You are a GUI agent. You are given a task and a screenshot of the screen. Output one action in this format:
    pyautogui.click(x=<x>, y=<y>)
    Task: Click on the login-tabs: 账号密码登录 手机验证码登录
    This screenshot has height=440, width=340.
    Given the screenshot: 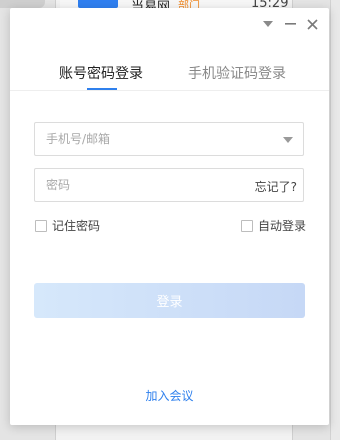 What is the action you would take?
    pyautogui.click(x=169, y=74)
    